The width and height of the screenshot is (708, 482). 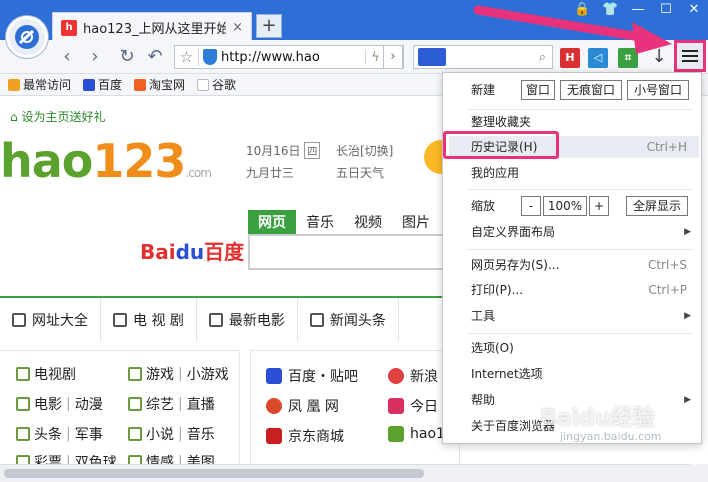 What do you see at coordinates (413, 376) in the screenshot?
I see `site-sina: 新浪` at bounding box center [413, 376].